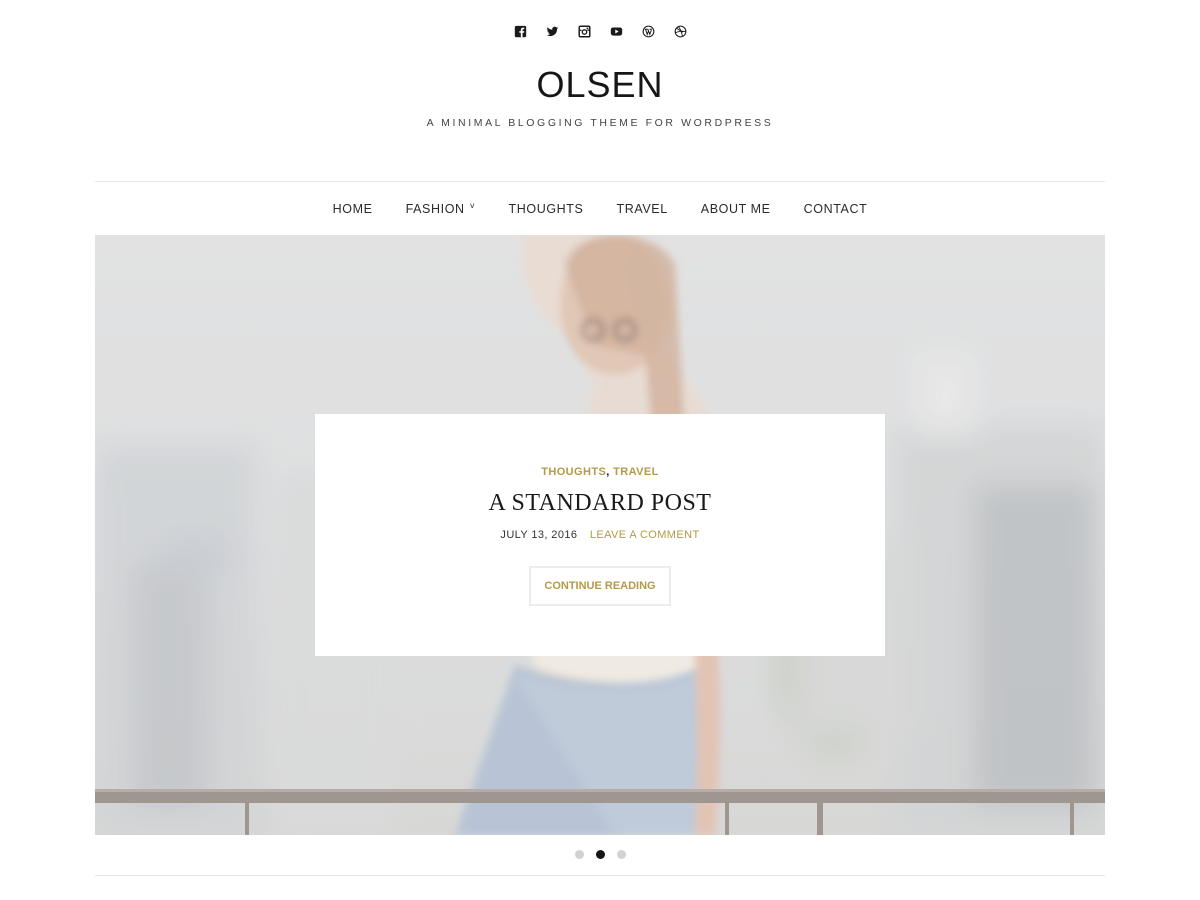 The image size is (1200, 900). Describe the element at coordinates (584, 31) in the screenshot. I see `instagram-icon` at that location.